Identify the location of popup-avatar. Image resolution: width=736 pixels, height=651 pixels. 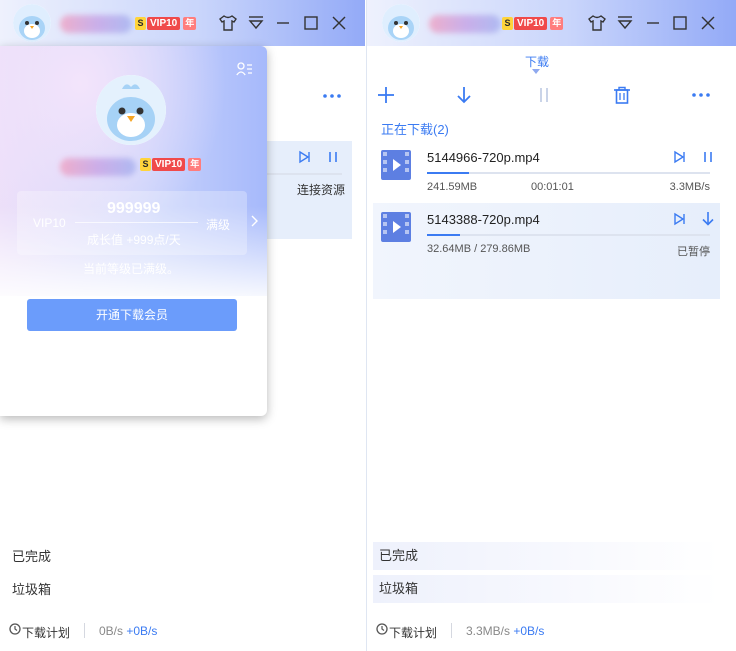
(131, 110).